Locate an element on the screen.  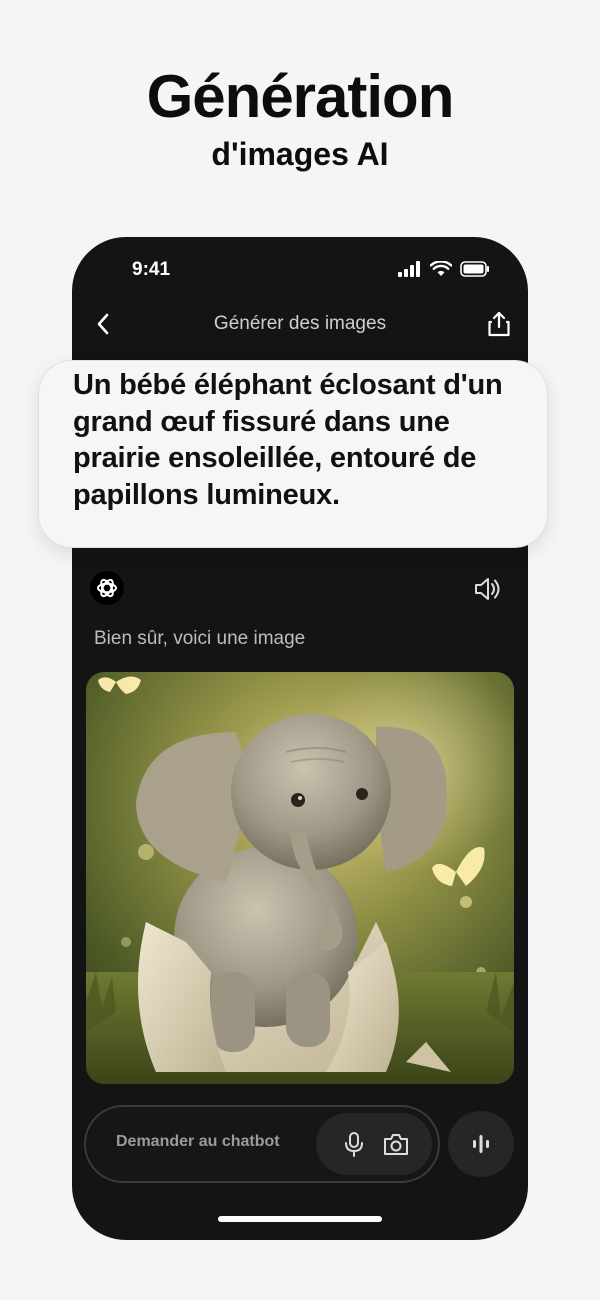
voice-wave-icon is located at coordinates (481, 1144).